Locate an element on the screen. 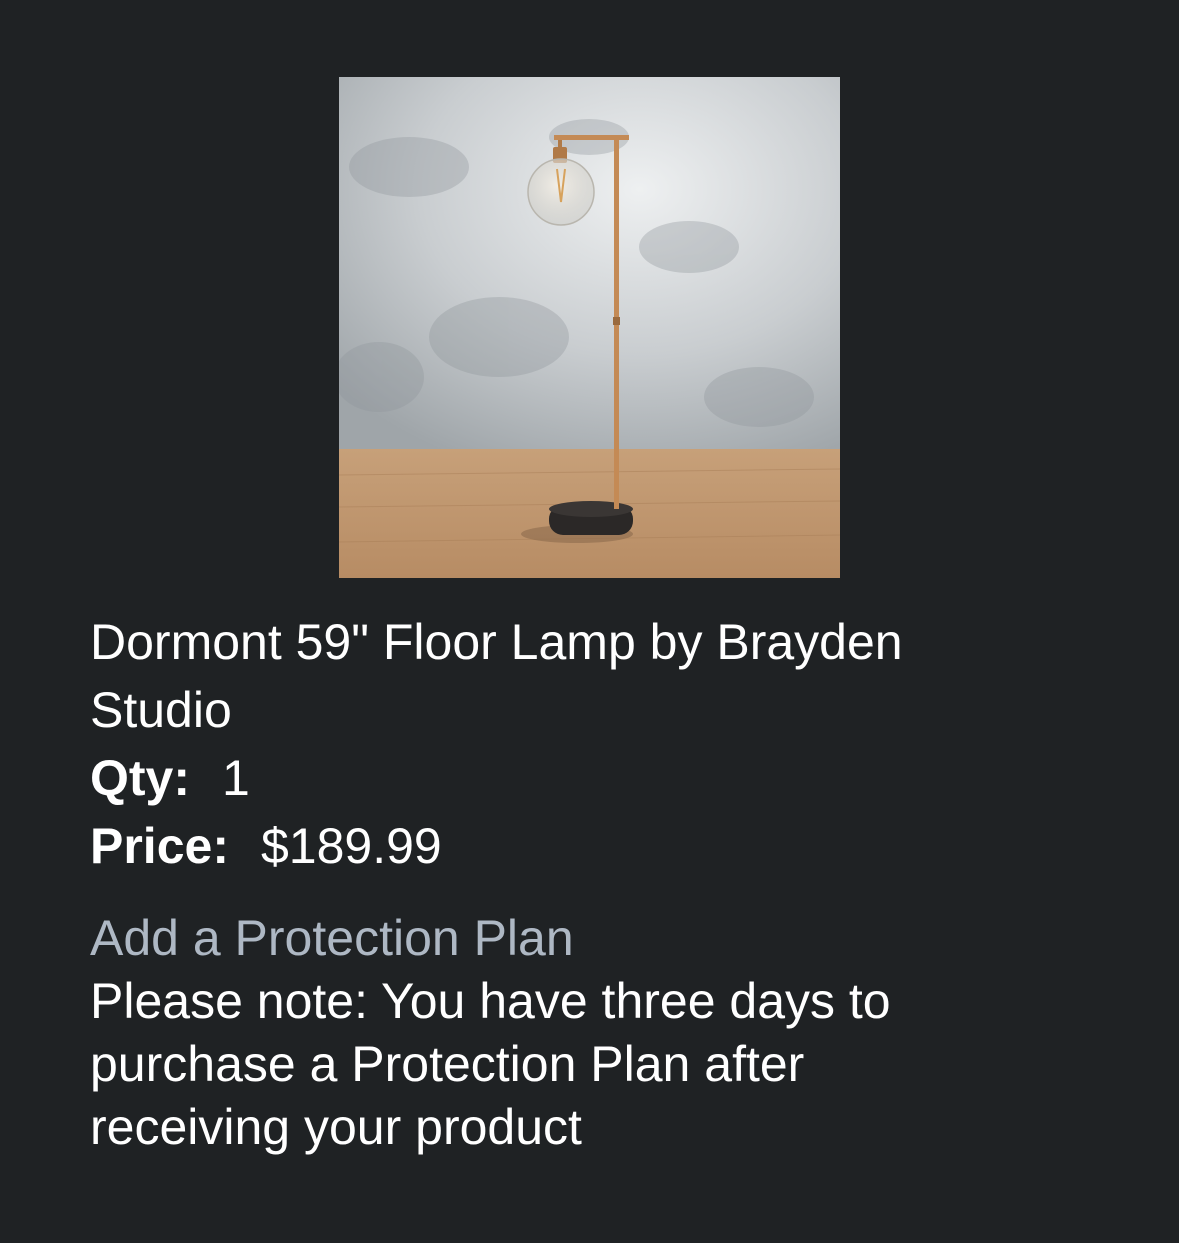 Image resolution: width=1179 pixels, height=1243 pixels. price-label: Price: is located at coordinates (159, 846).